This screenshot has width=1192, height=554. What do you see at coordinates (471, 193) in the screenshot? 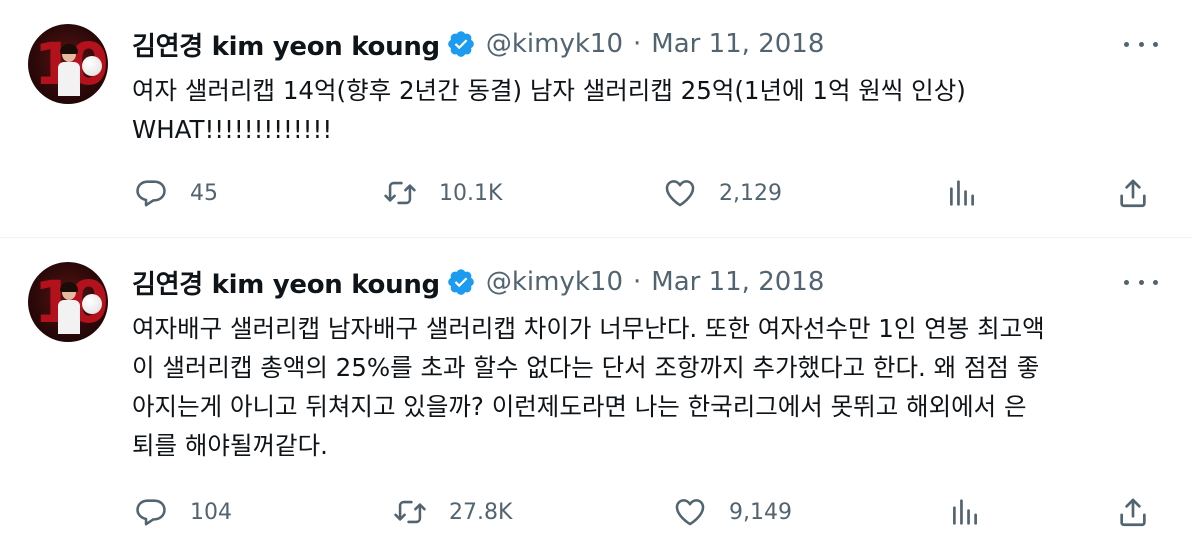
I see `retweet-count: 10.1K` at bounding box center [471, 193].